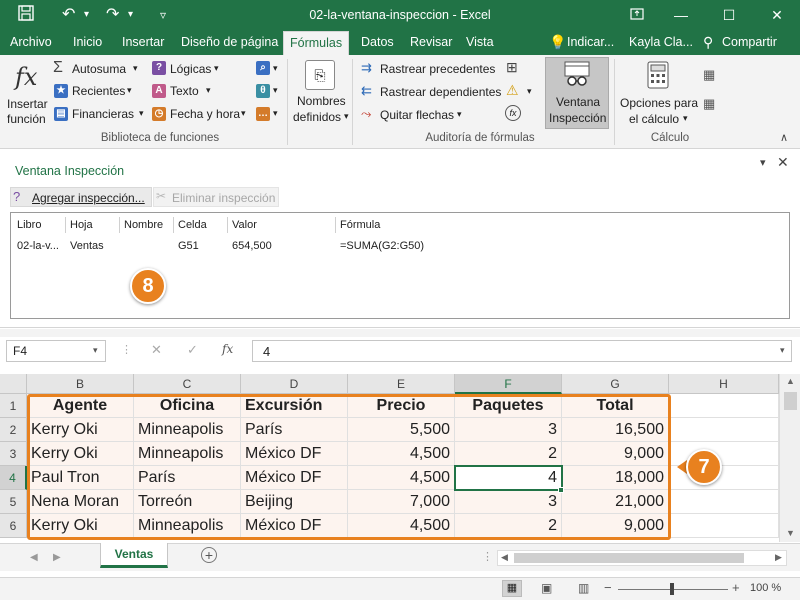 The width and height of the screenshot is (800, 600). What do you see at coordinates (58, 68) in the screenshot?
I see `sigma-icon: Σ` at bounding box center [58, 68].